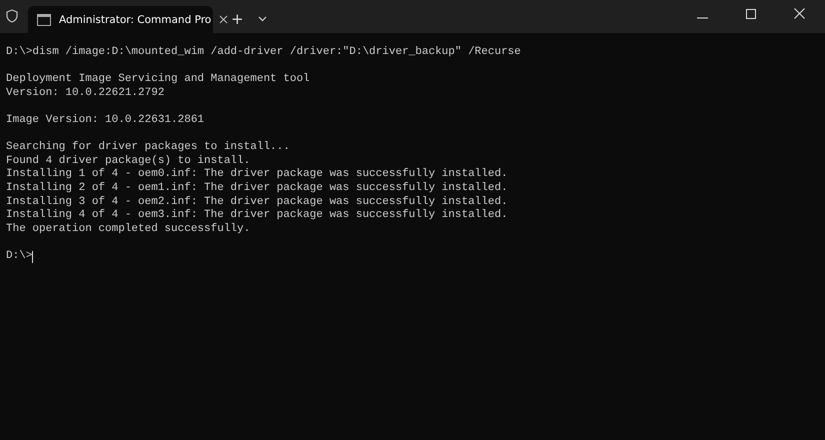 Image resolution: width=825 pixels, height=440 pixels. What do you see at coordinates (257, 202) in the screenshot?
I see `terminal-line: Installing 3 of 4 - oem2.inf: The driver package was successfully installed.` at bounding box center [257, 202].